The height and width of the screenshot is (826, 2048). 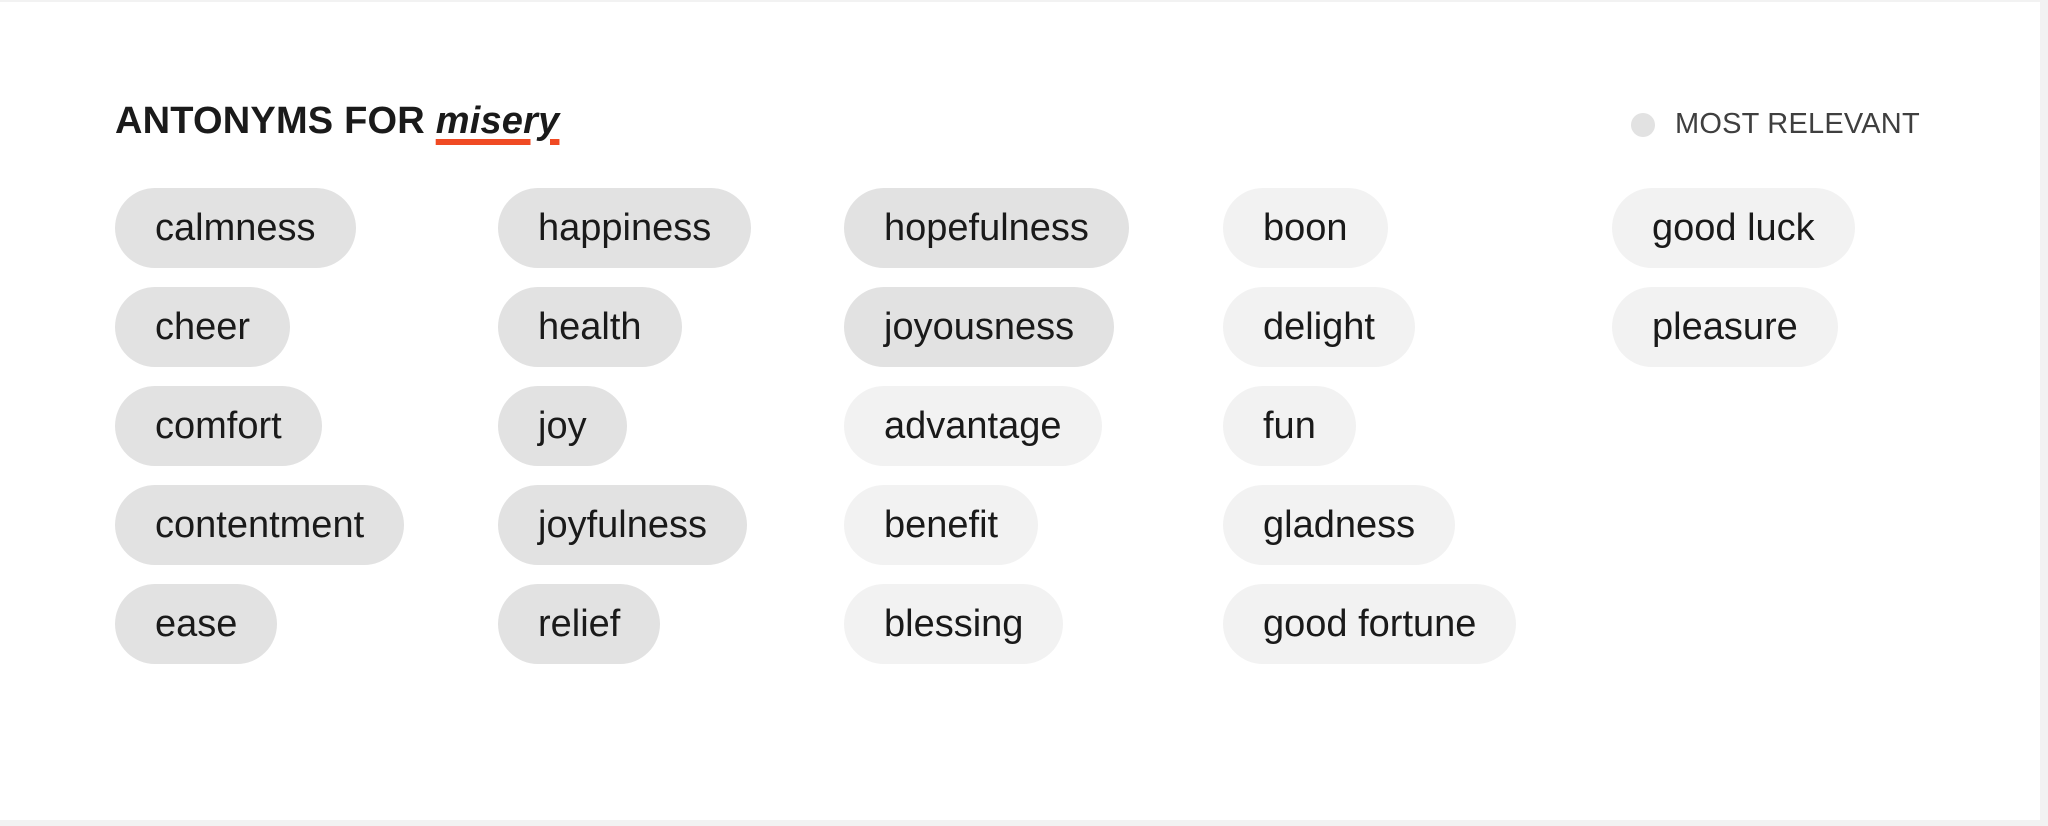 I want to click on antonym-pill: joyousness, so click(x=979, y=327).